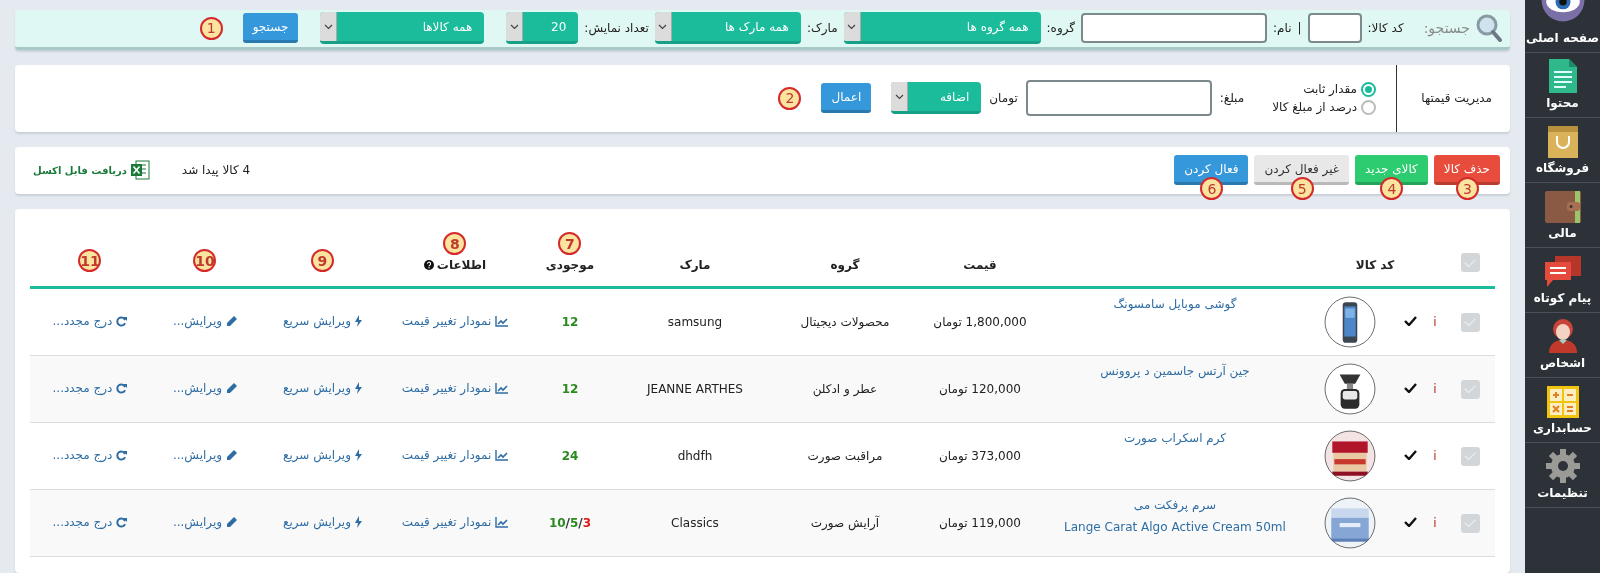 The width and height of the screenshot is (1600, 573). Describe the element at coordinates (1175, 371) in the screenshot. I see `product-name: جین آرتس جاسمین د پروونس` at that location.